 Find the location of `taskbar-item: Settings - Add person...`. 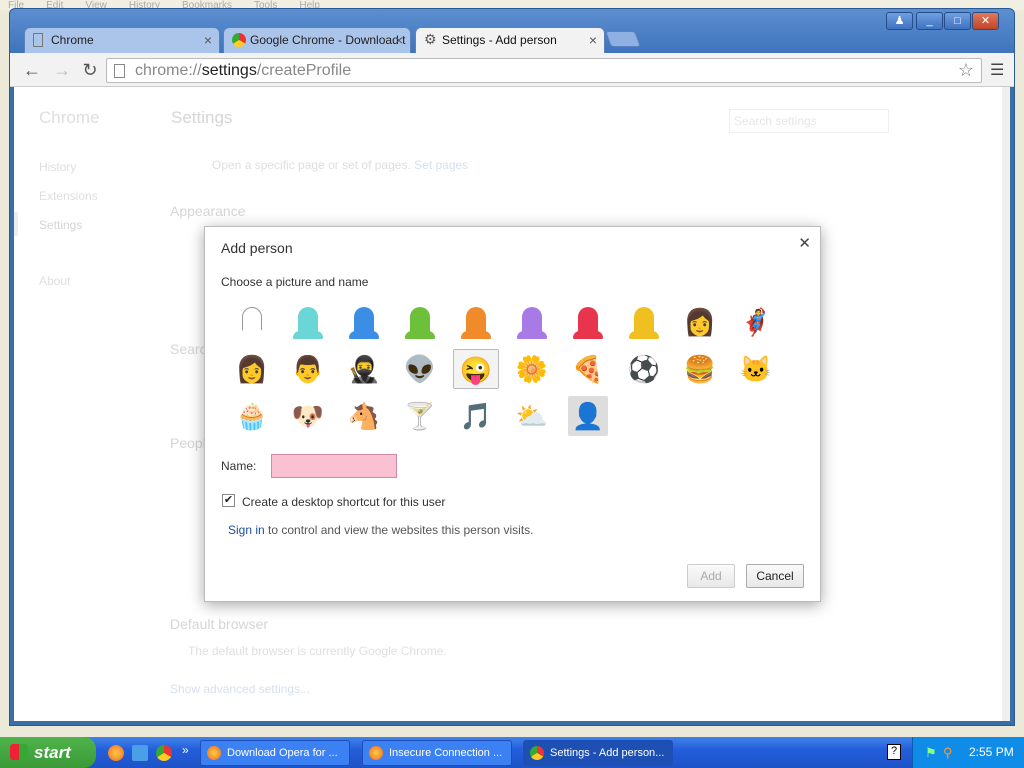

taskbar-item: Settings - Add person... is located at coordinates (598, 753).